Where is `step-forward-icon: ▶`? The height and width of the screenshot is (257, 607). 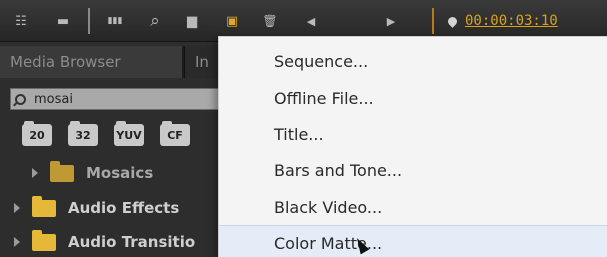
step-forward-icon: ▶ is located at coordinates (391, 21).